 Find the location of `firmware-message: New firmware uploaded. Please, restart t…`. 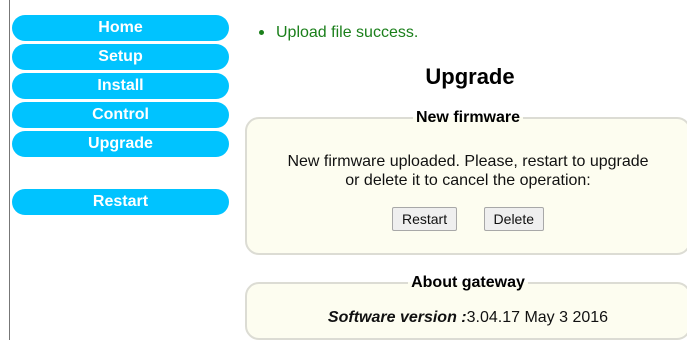

firmware-message: New firmware uploaded. Please, restart t… is located at coordinates (467, 171).